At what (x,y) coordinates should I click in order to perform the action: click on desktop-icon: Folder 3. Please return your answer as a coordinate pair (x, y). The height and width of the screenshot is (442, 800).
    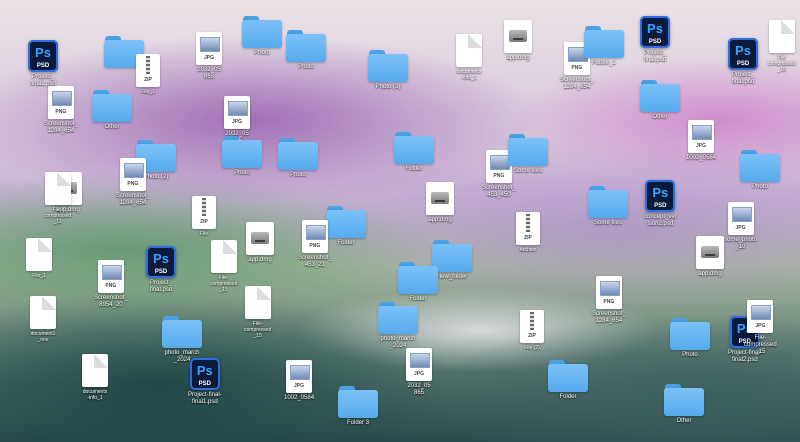
    Looking at the image, I should click on (358, 406).